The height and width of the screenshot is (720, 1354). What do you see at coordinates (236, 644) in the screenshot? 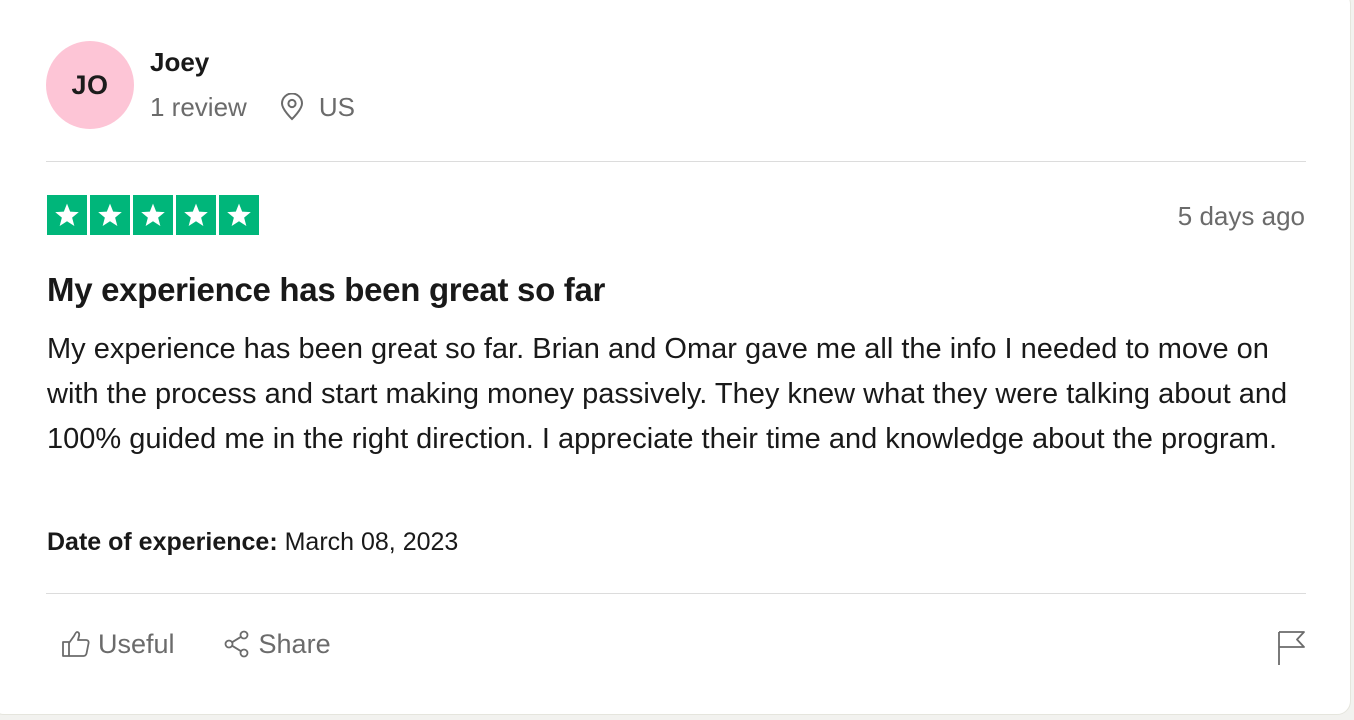
I see `share-icon` at bounding box center [236, 644].